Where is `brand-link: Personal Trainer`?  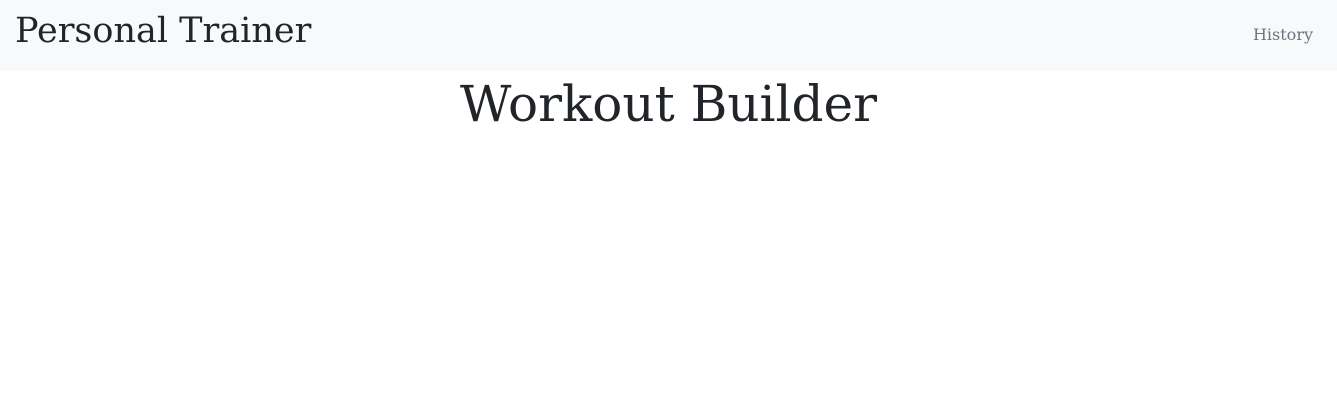 brand-link: Personal Trainer is located at coordinates (163, 31).